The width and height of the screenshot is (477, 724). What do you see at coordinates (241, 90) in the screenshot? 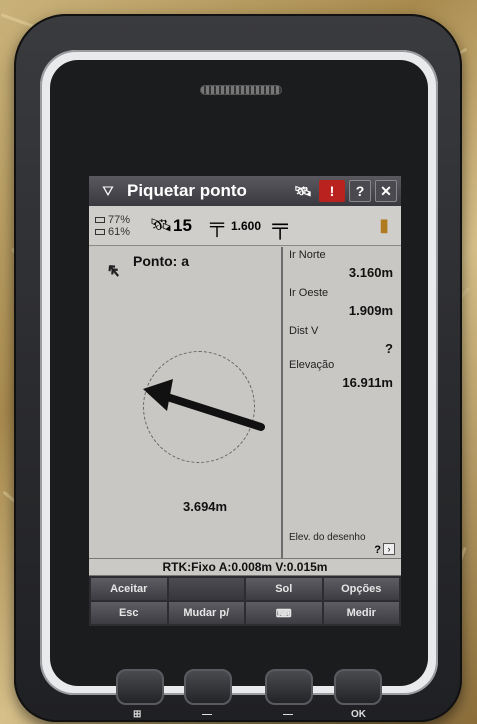
I see `speaker-grille` at bounding box center [241, 90].